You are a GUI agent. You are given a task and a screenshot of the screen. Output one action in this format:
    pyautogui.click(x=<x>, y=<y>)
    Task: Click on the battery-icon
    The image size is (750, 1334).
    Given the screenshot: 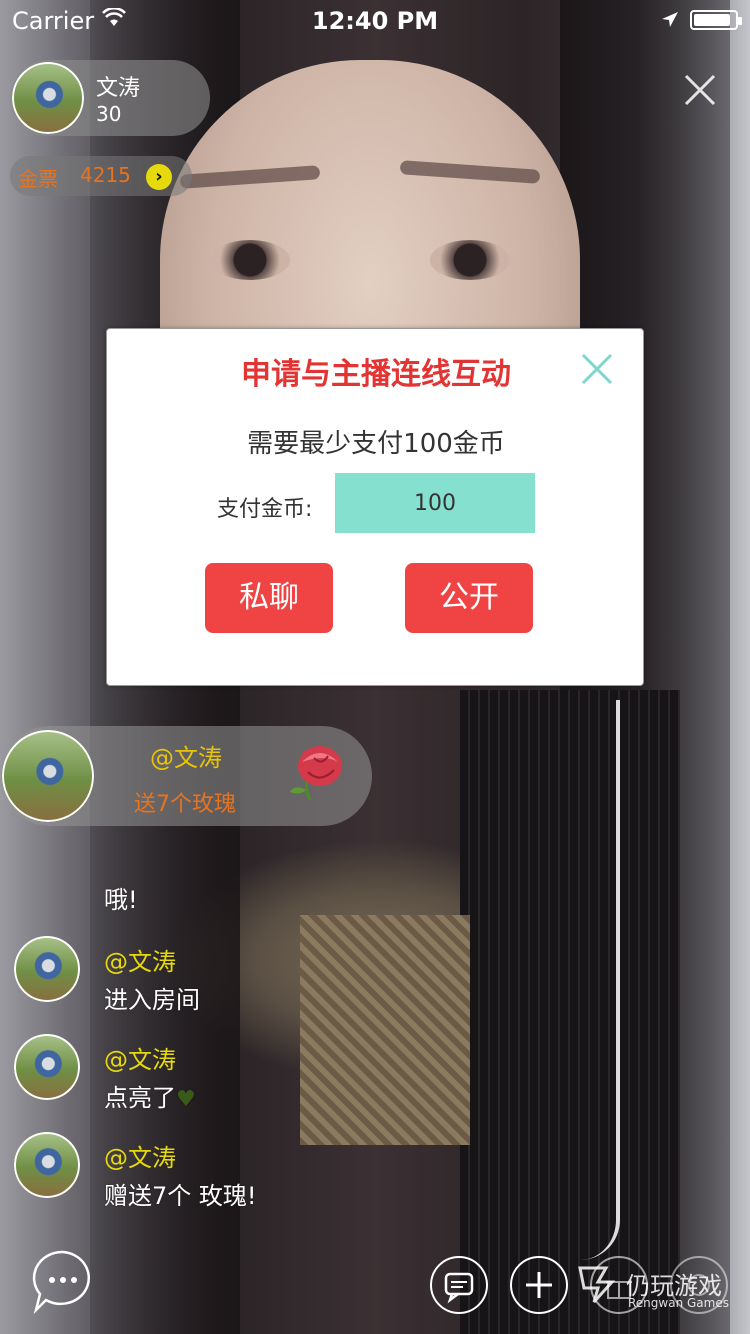 What is the action you would take?
    pyautogui.click(x=716, y=20)
    